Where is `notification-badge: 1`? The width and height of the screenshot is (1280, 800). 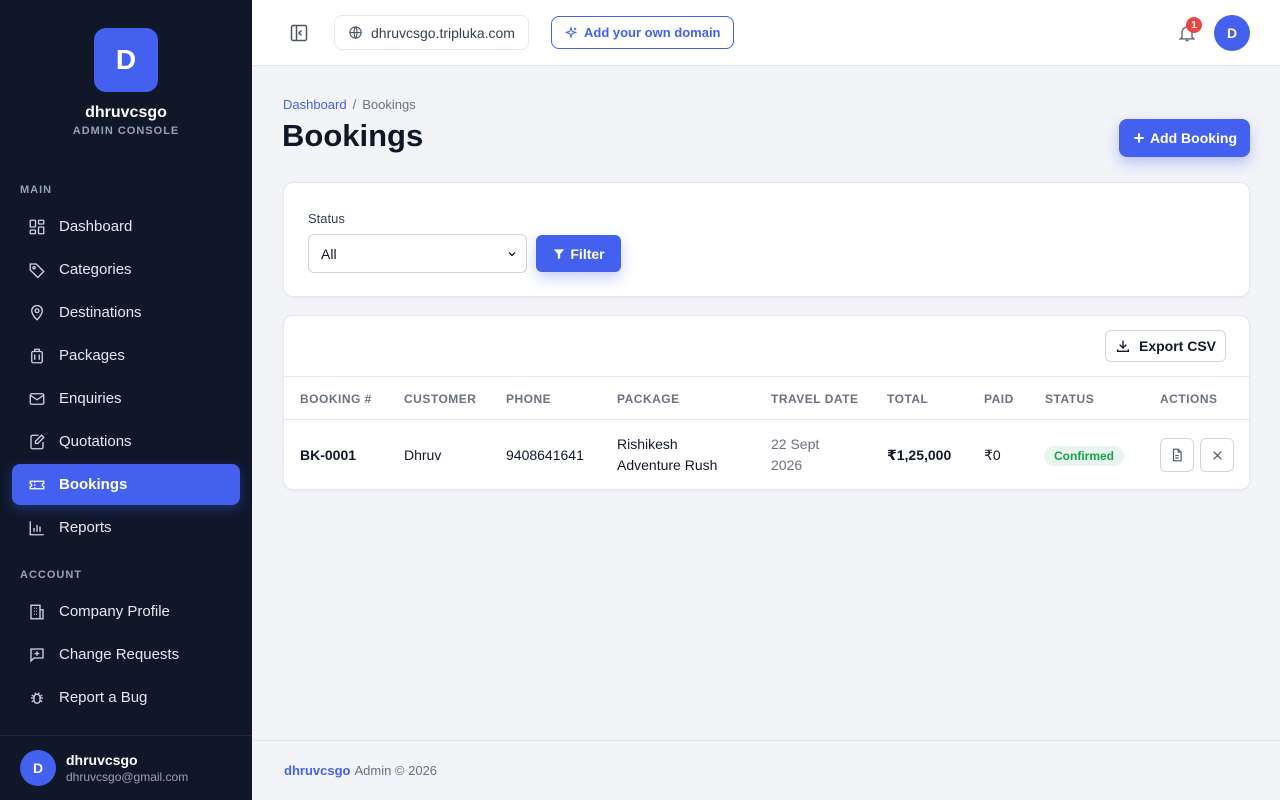
notification-badge: 1 is located at coordinates (1194, 25).